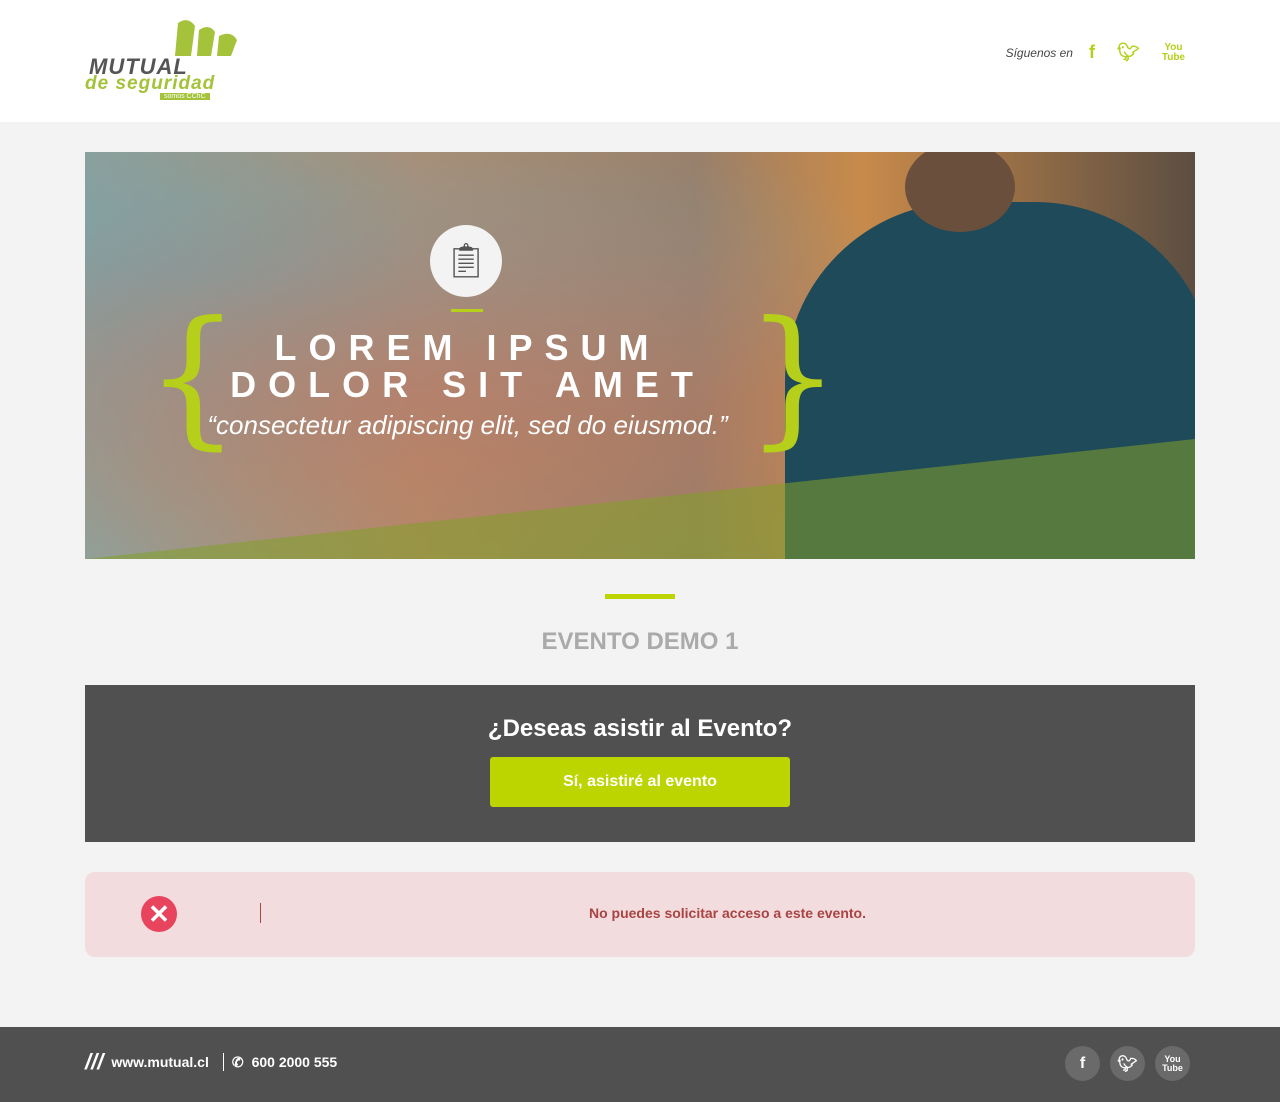 The image size is (1280, 1102). Describe the element at coordinates (160, 1062) in the screenshot. I see `website-link: www.mutual.cl` at that location.